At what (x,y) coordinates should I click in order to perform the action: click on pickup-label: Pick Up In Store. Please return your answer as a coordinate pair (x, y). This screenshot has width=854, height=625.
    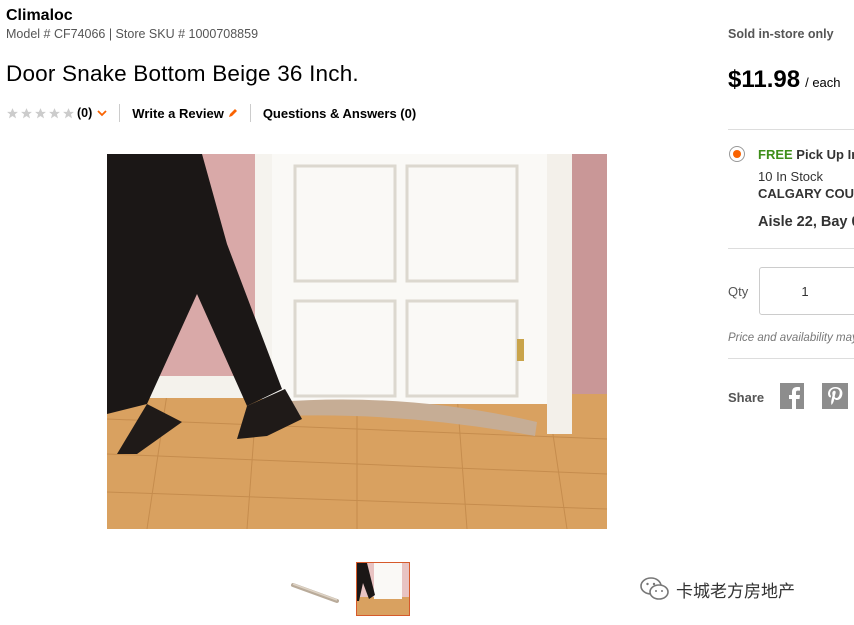
    Looking at the image, I should click on (825, 154).